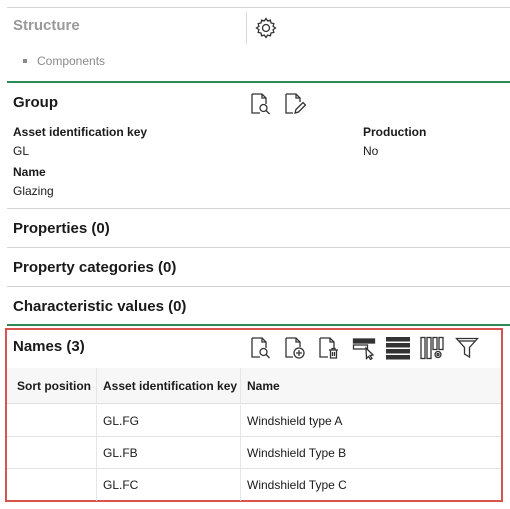 The image size is (510, 509). Describe the element at coordinates (294, 348) in the screenshot. I see `add-document-icon` at that location.